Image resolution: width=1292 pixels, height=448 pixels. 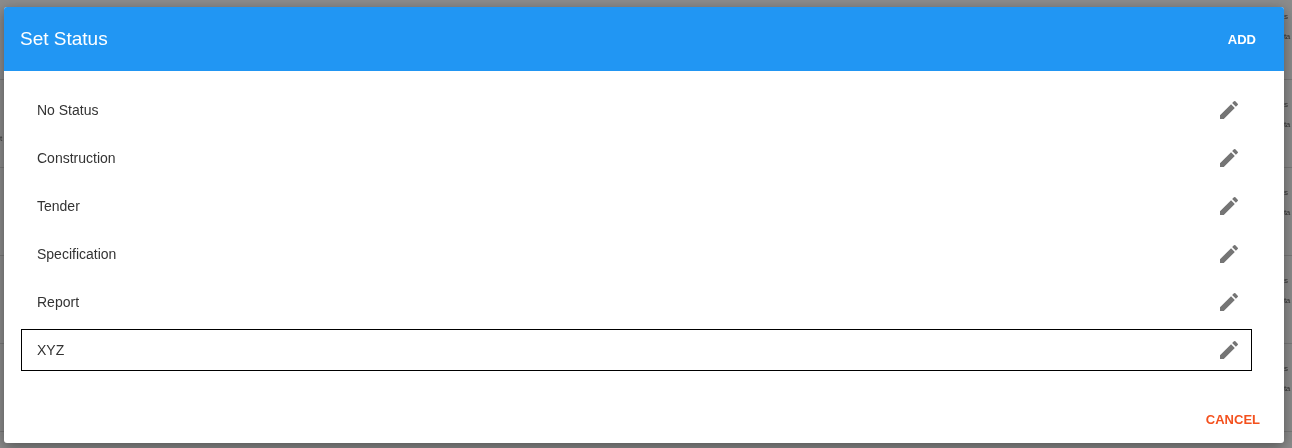 I want to click on status-item: Tender, so click(x=636, y=206).